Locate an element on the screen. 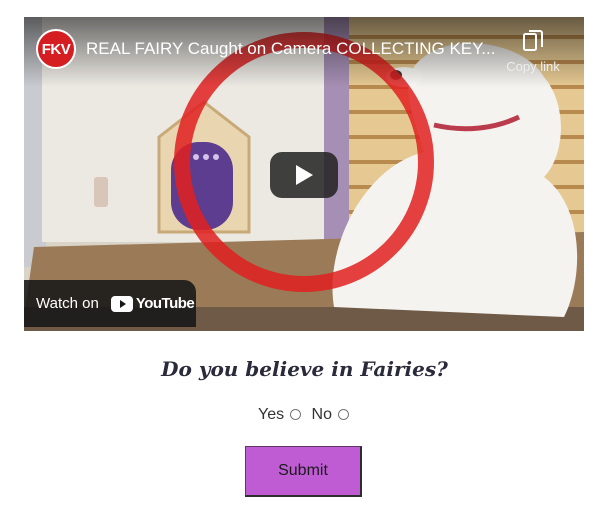  youtube-wordmark: YouTube is located at coordinates (165, 303).